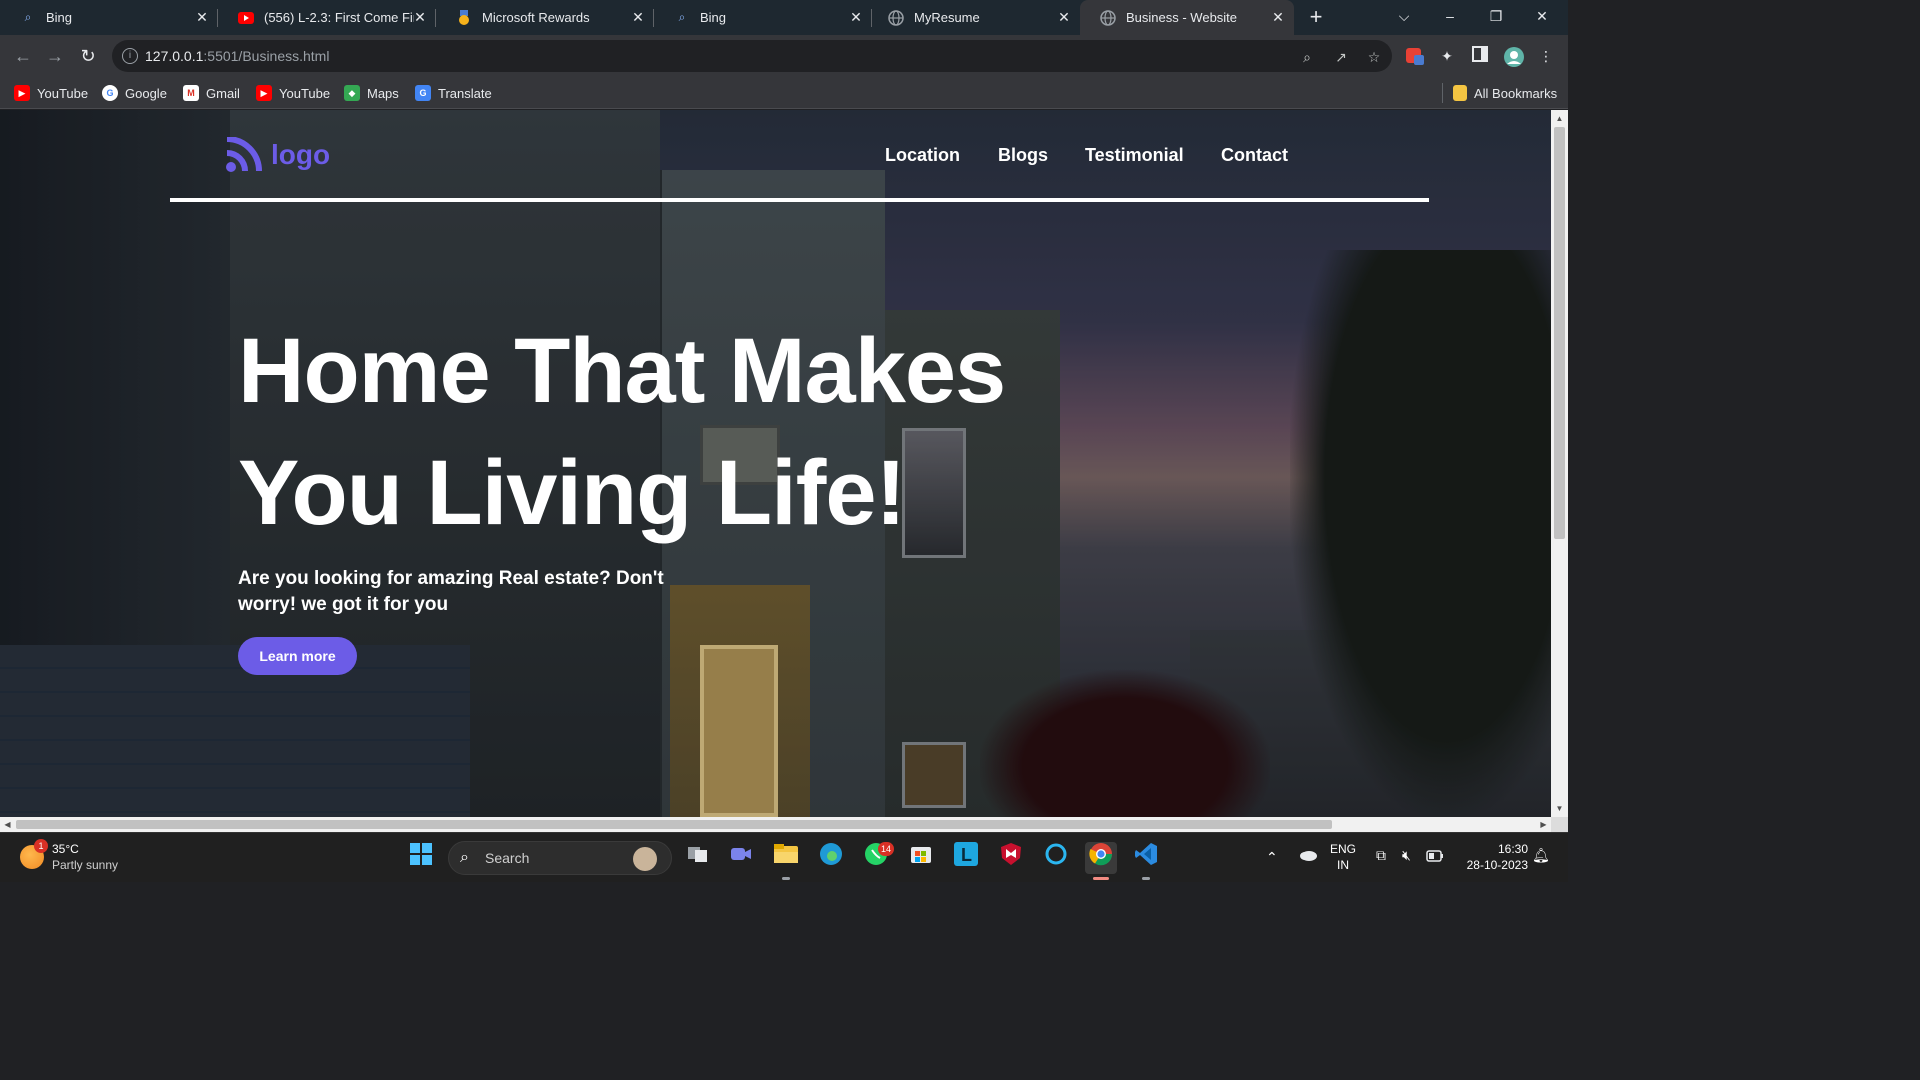  What do you see at coordinates (1559, 808) in the screenshot?
I see `scroll-down-icon: ▼` at bounding box center [1559, 808].